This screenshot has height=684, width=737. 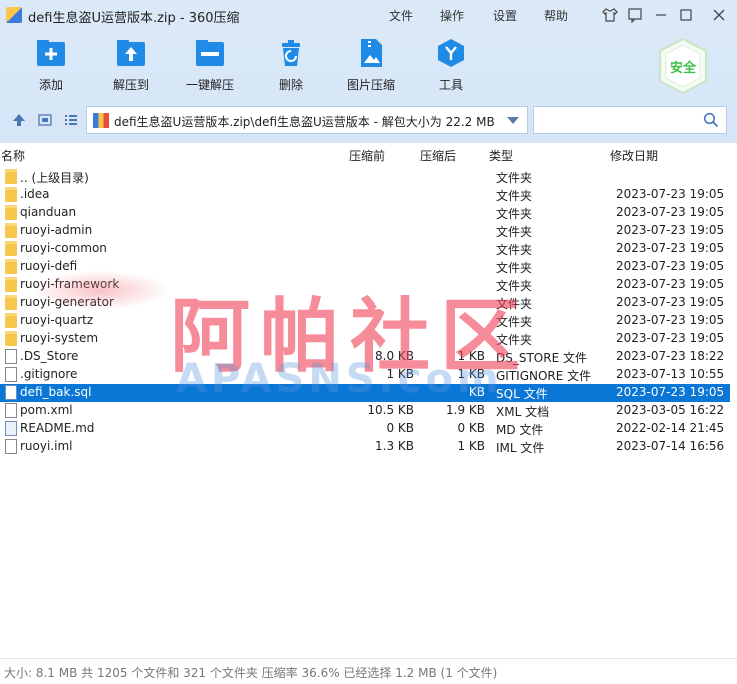 I want to click on column-name: 名称, so click(x=13, y=155).